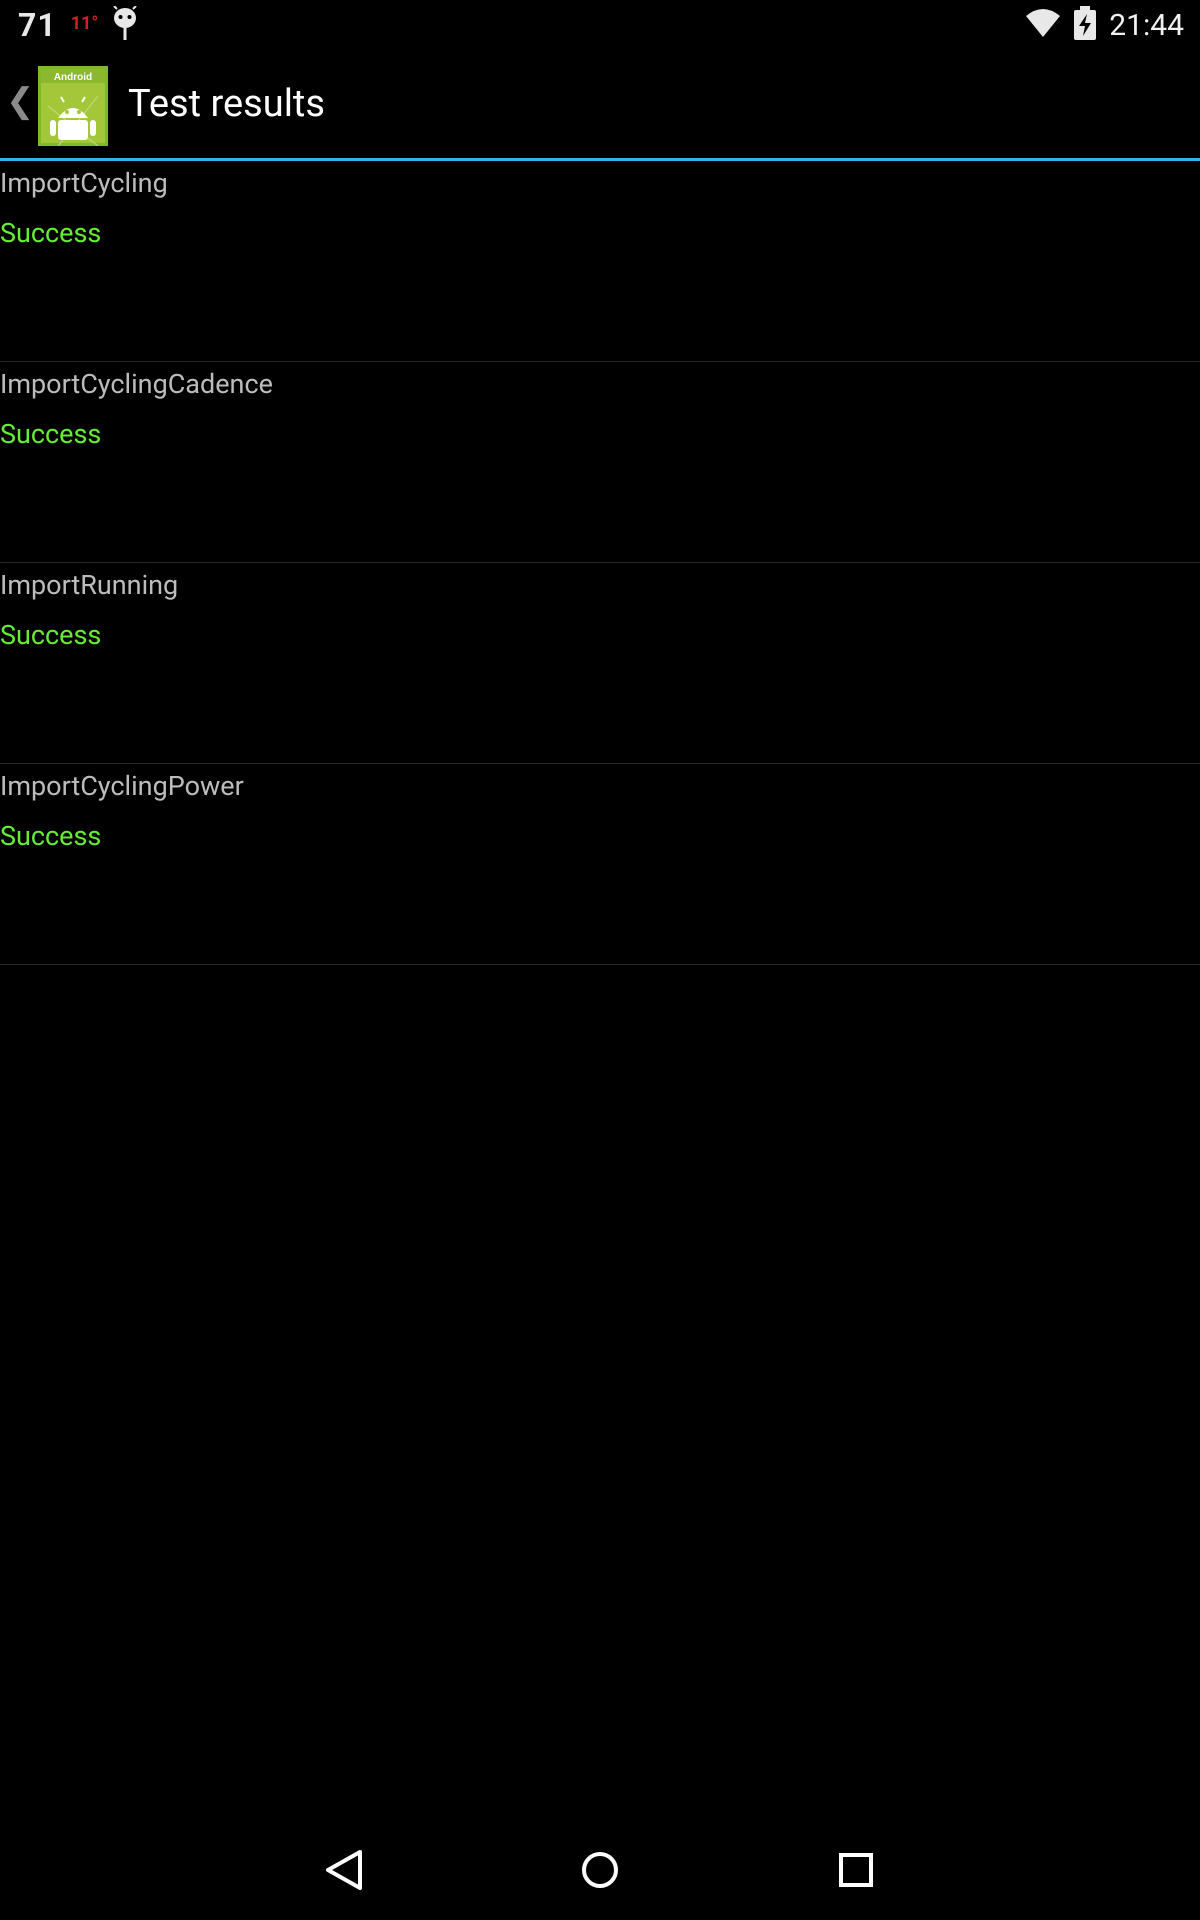 The image size is (1200, 1920). Describe the element at coordinates (37, 25) in the screenshot. I see `notification-count: 71` at that location.